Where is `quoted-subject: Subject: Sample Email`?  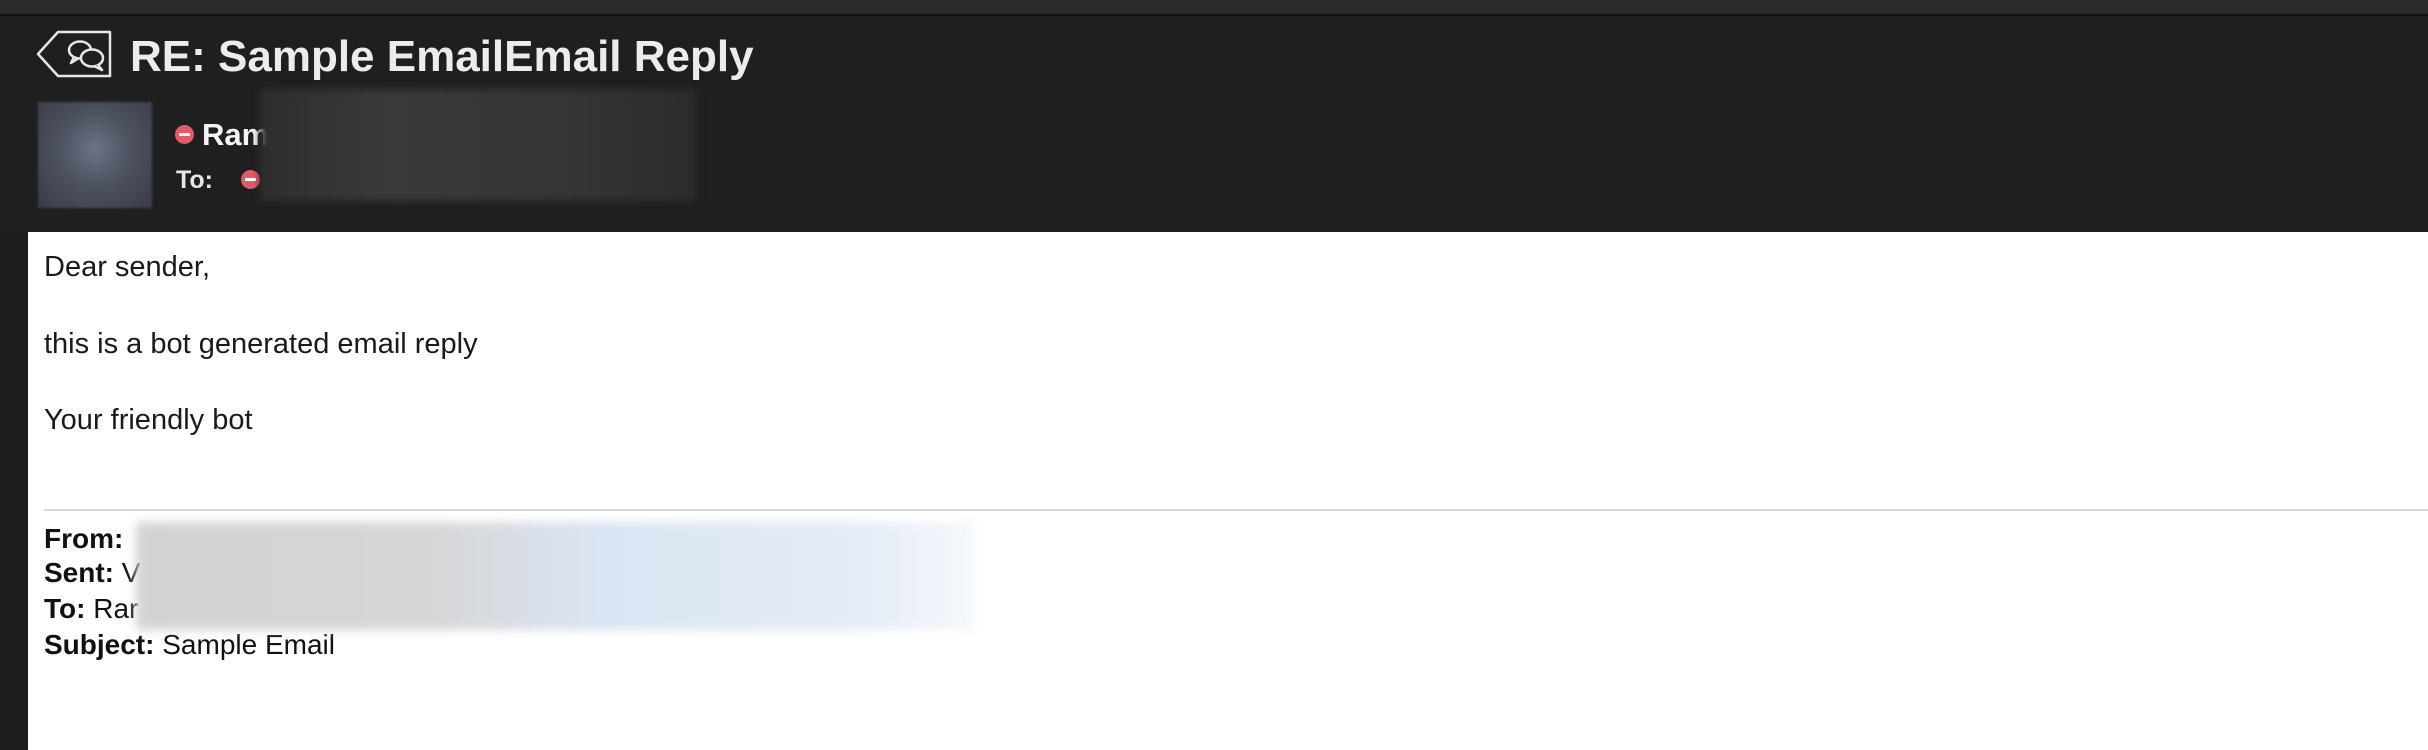
quoted-subject: Subject: Sample Email is located at coordinates (189, 645).